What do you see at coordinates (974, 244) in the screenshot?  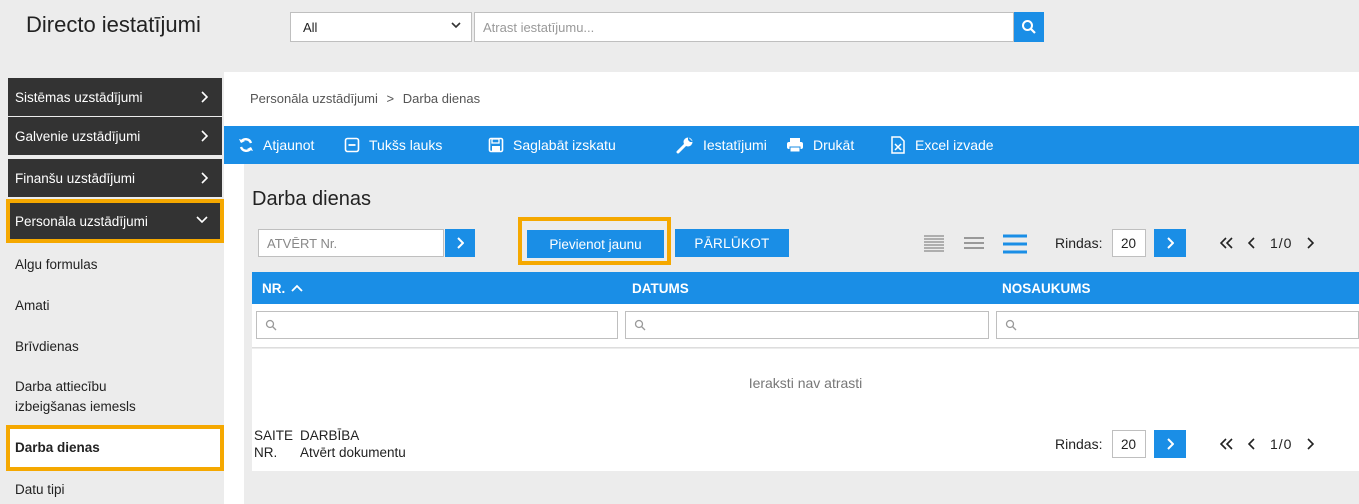 I see `density-medium-icon` at bounding box center [974, 244].